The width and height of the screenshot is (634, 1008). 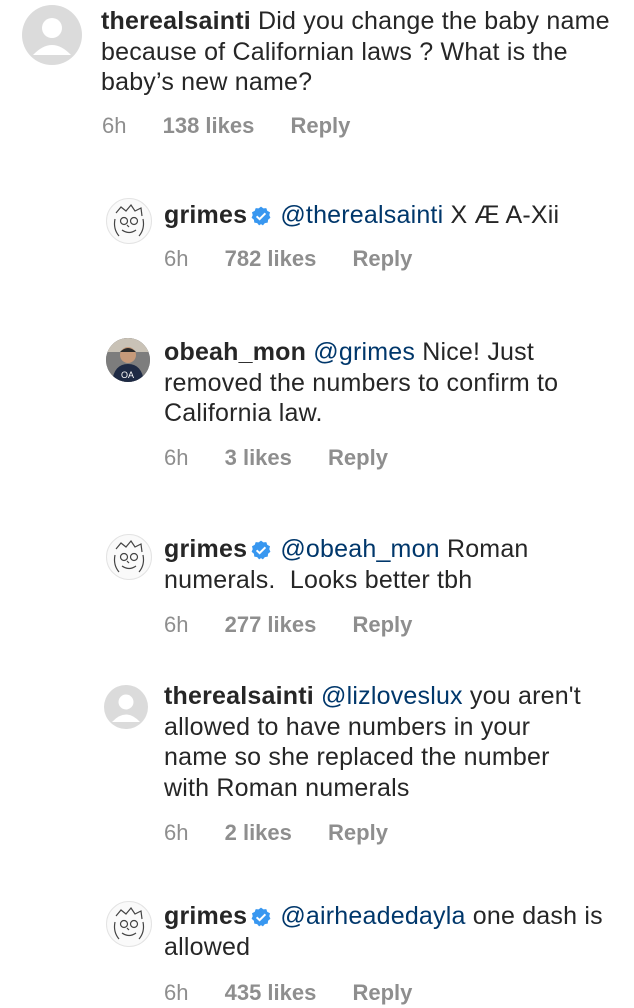 I want to click on mention-link: @therealsainti, so click(x=361, y=215).